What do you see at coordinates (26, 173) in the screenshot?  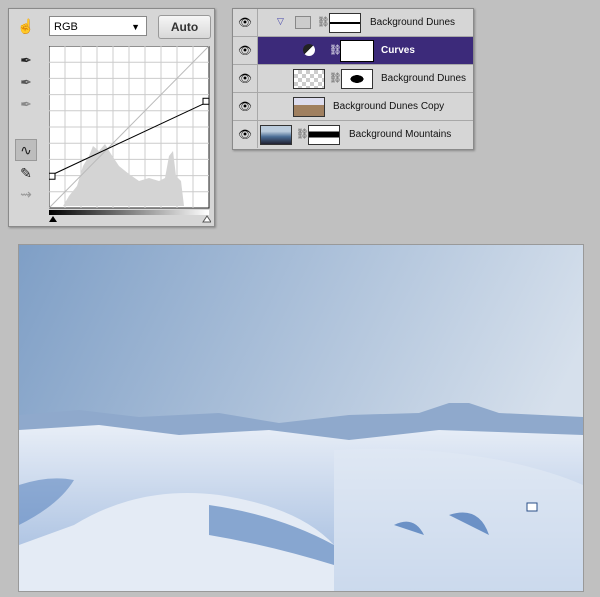 I see `pencil-tool-icon: ✎` at bounding box center [26, 173].